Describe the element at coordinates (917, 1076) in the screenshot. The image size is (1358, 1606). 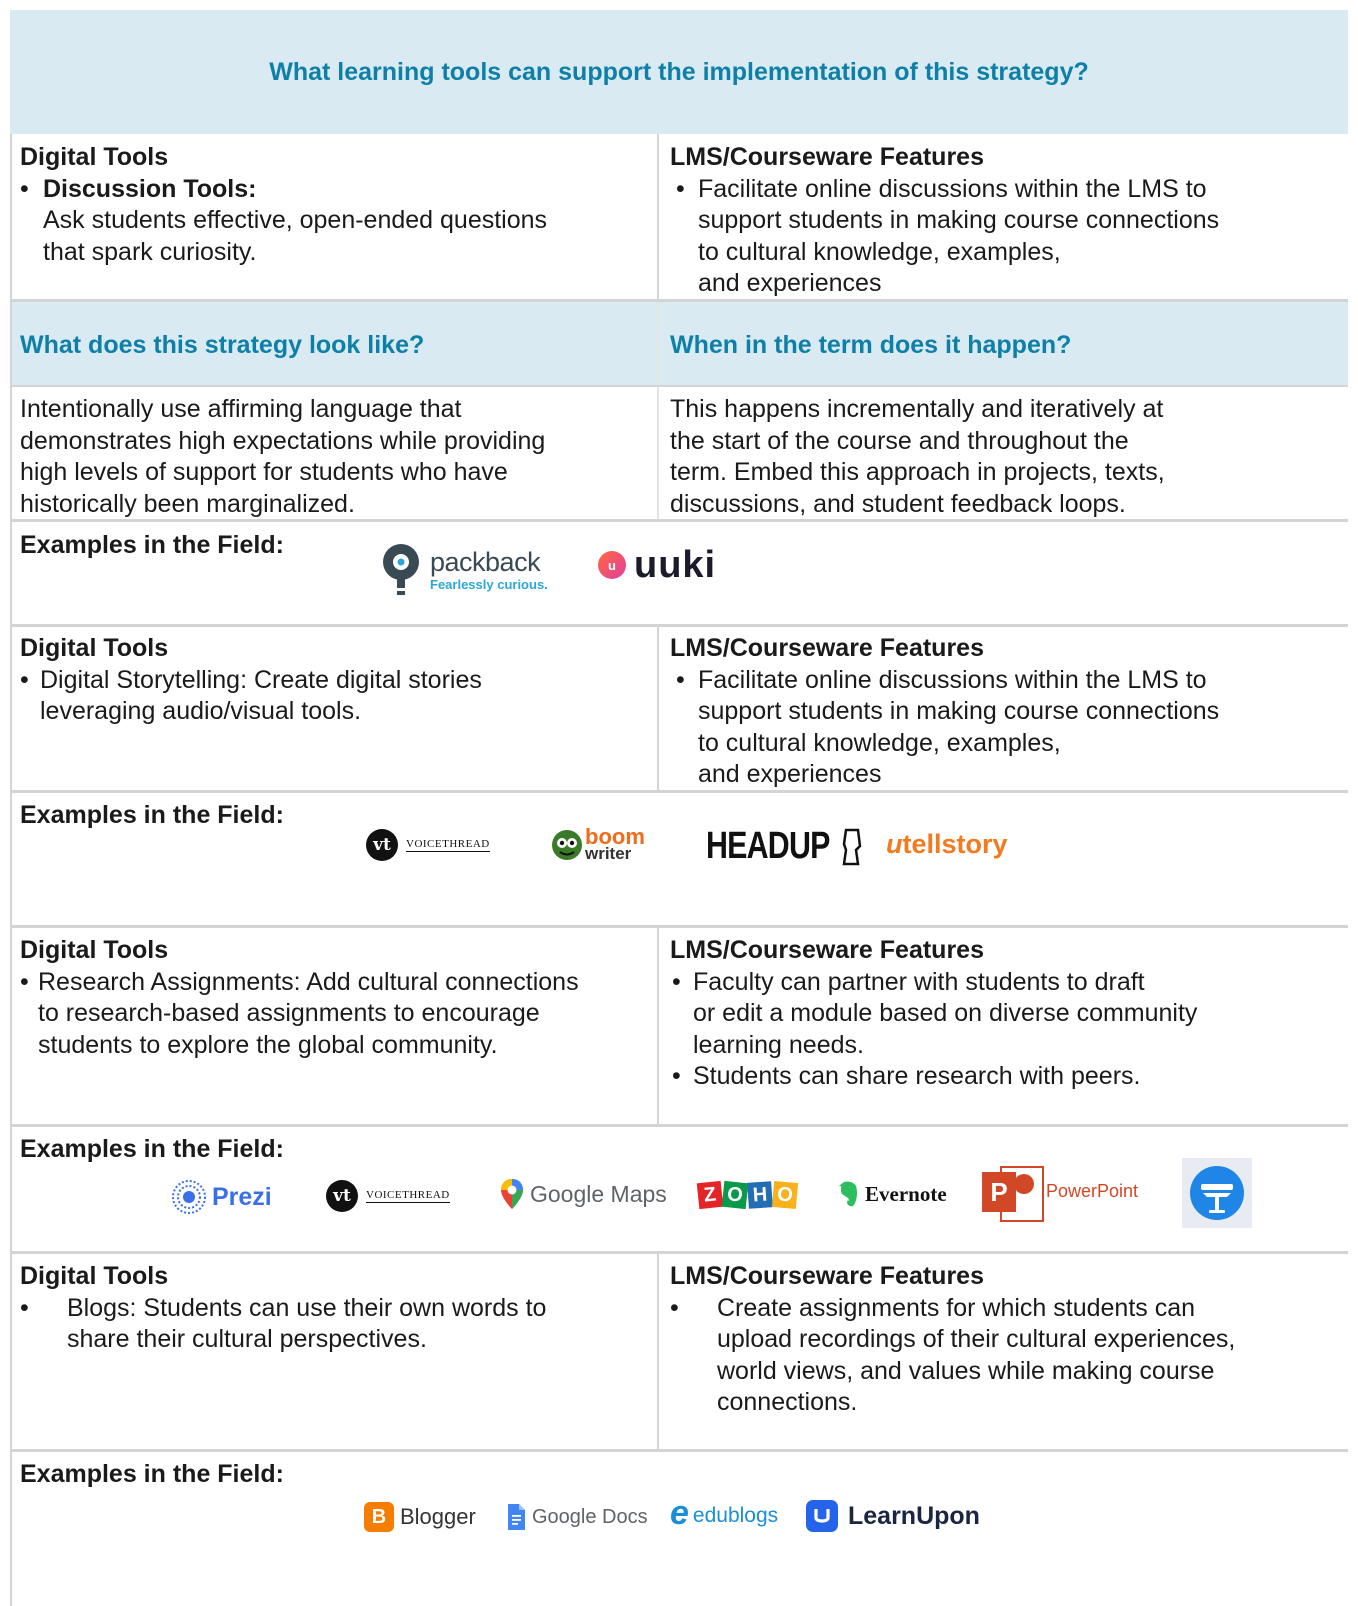
I see `bullet-text: Students can share research with peers.` at that location.